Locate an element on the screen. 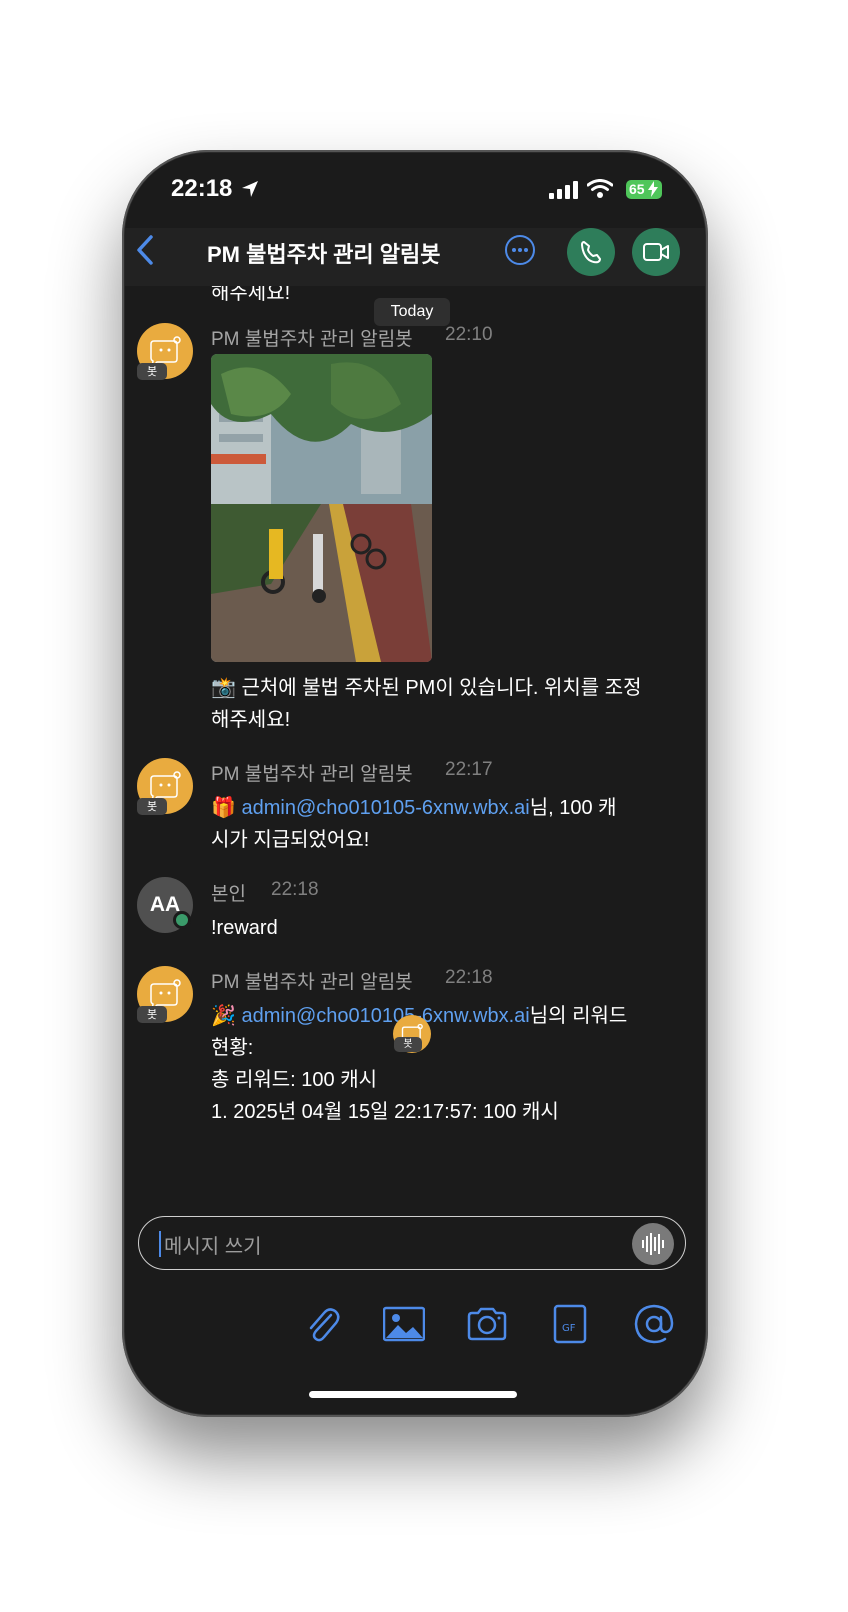 Image resolution: width=848 pixels, height=1612 pixels. online-status-dot is located at coordinates (182, 920).